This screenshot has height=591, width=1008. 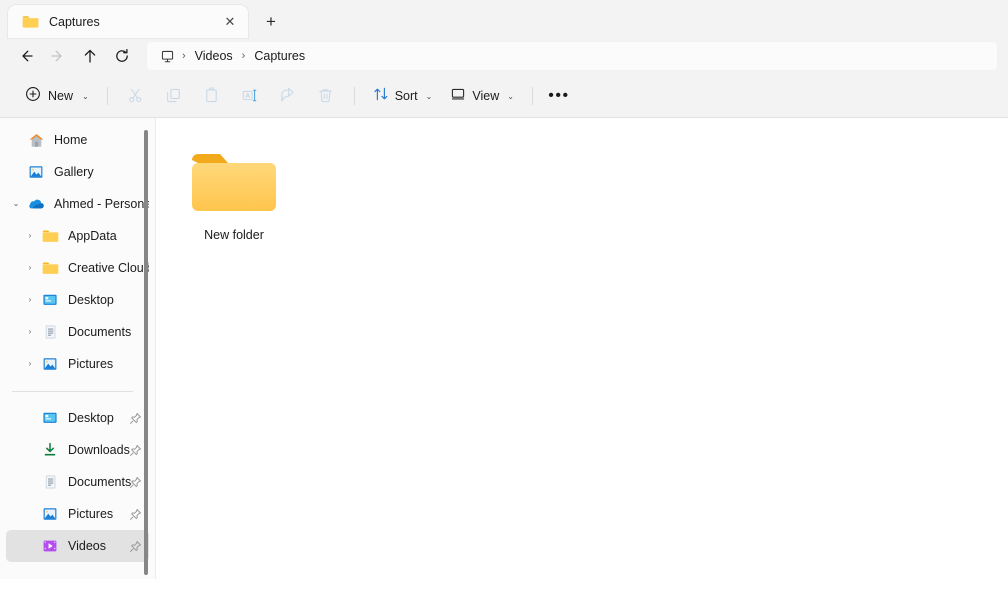 What do you see at coordinates (128, 21) in the screenshot?
I see `tab-captures: Captures ✕` at bounding box center [128, 21].